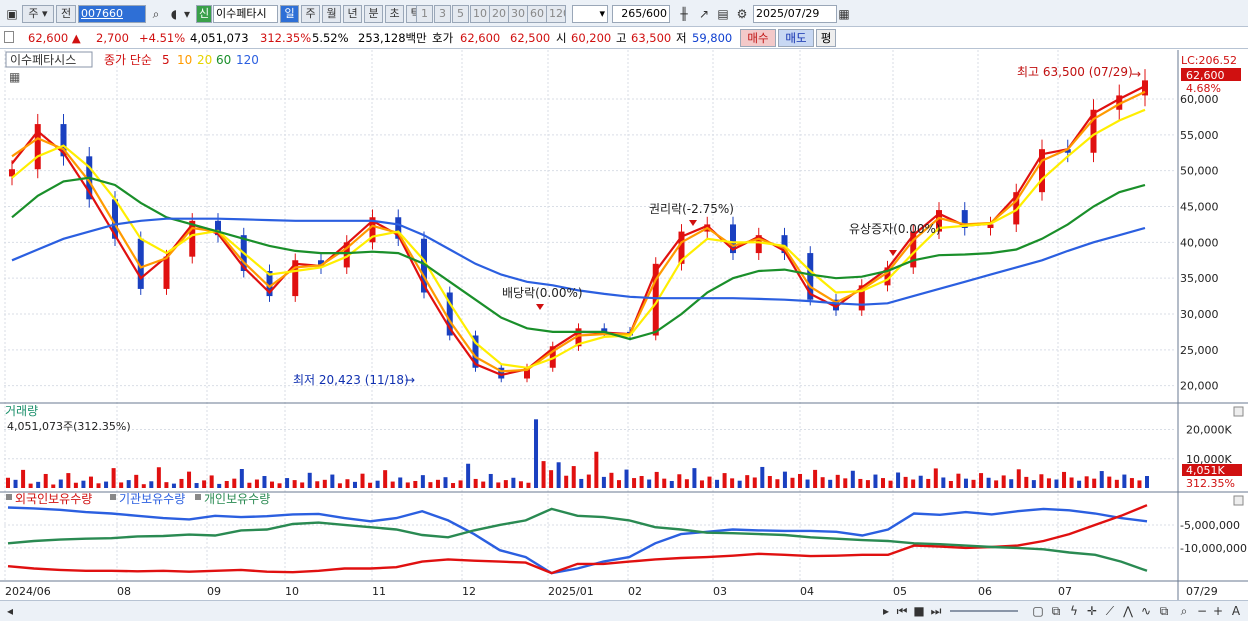  Describe the element at coordinates (1184, 611) in the screenshot. I see `zoom-icon: ⌕` at that location.